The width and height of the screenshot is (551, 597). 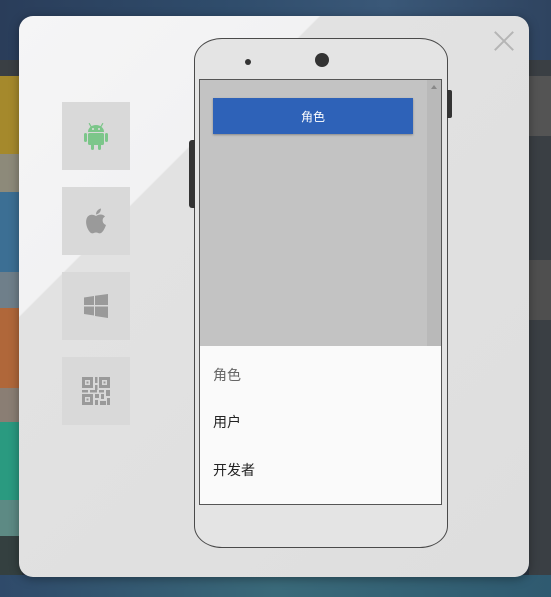 I want to click on windows-icon, so click(x=96, y=306).